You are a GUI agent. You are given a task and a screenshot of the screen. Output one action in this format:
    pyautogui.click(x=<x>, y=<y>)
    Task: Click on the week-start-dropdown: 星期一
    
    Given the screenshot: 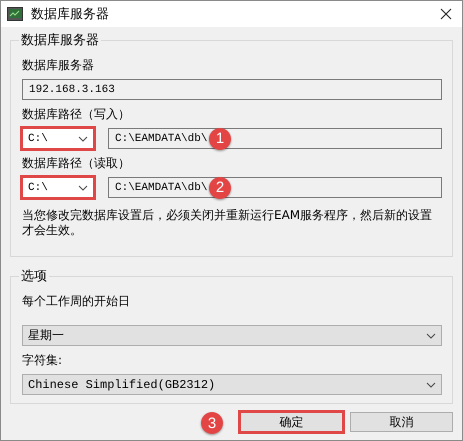 What is the action you would take?
    pyautogui.click(x=232, y=335)
    